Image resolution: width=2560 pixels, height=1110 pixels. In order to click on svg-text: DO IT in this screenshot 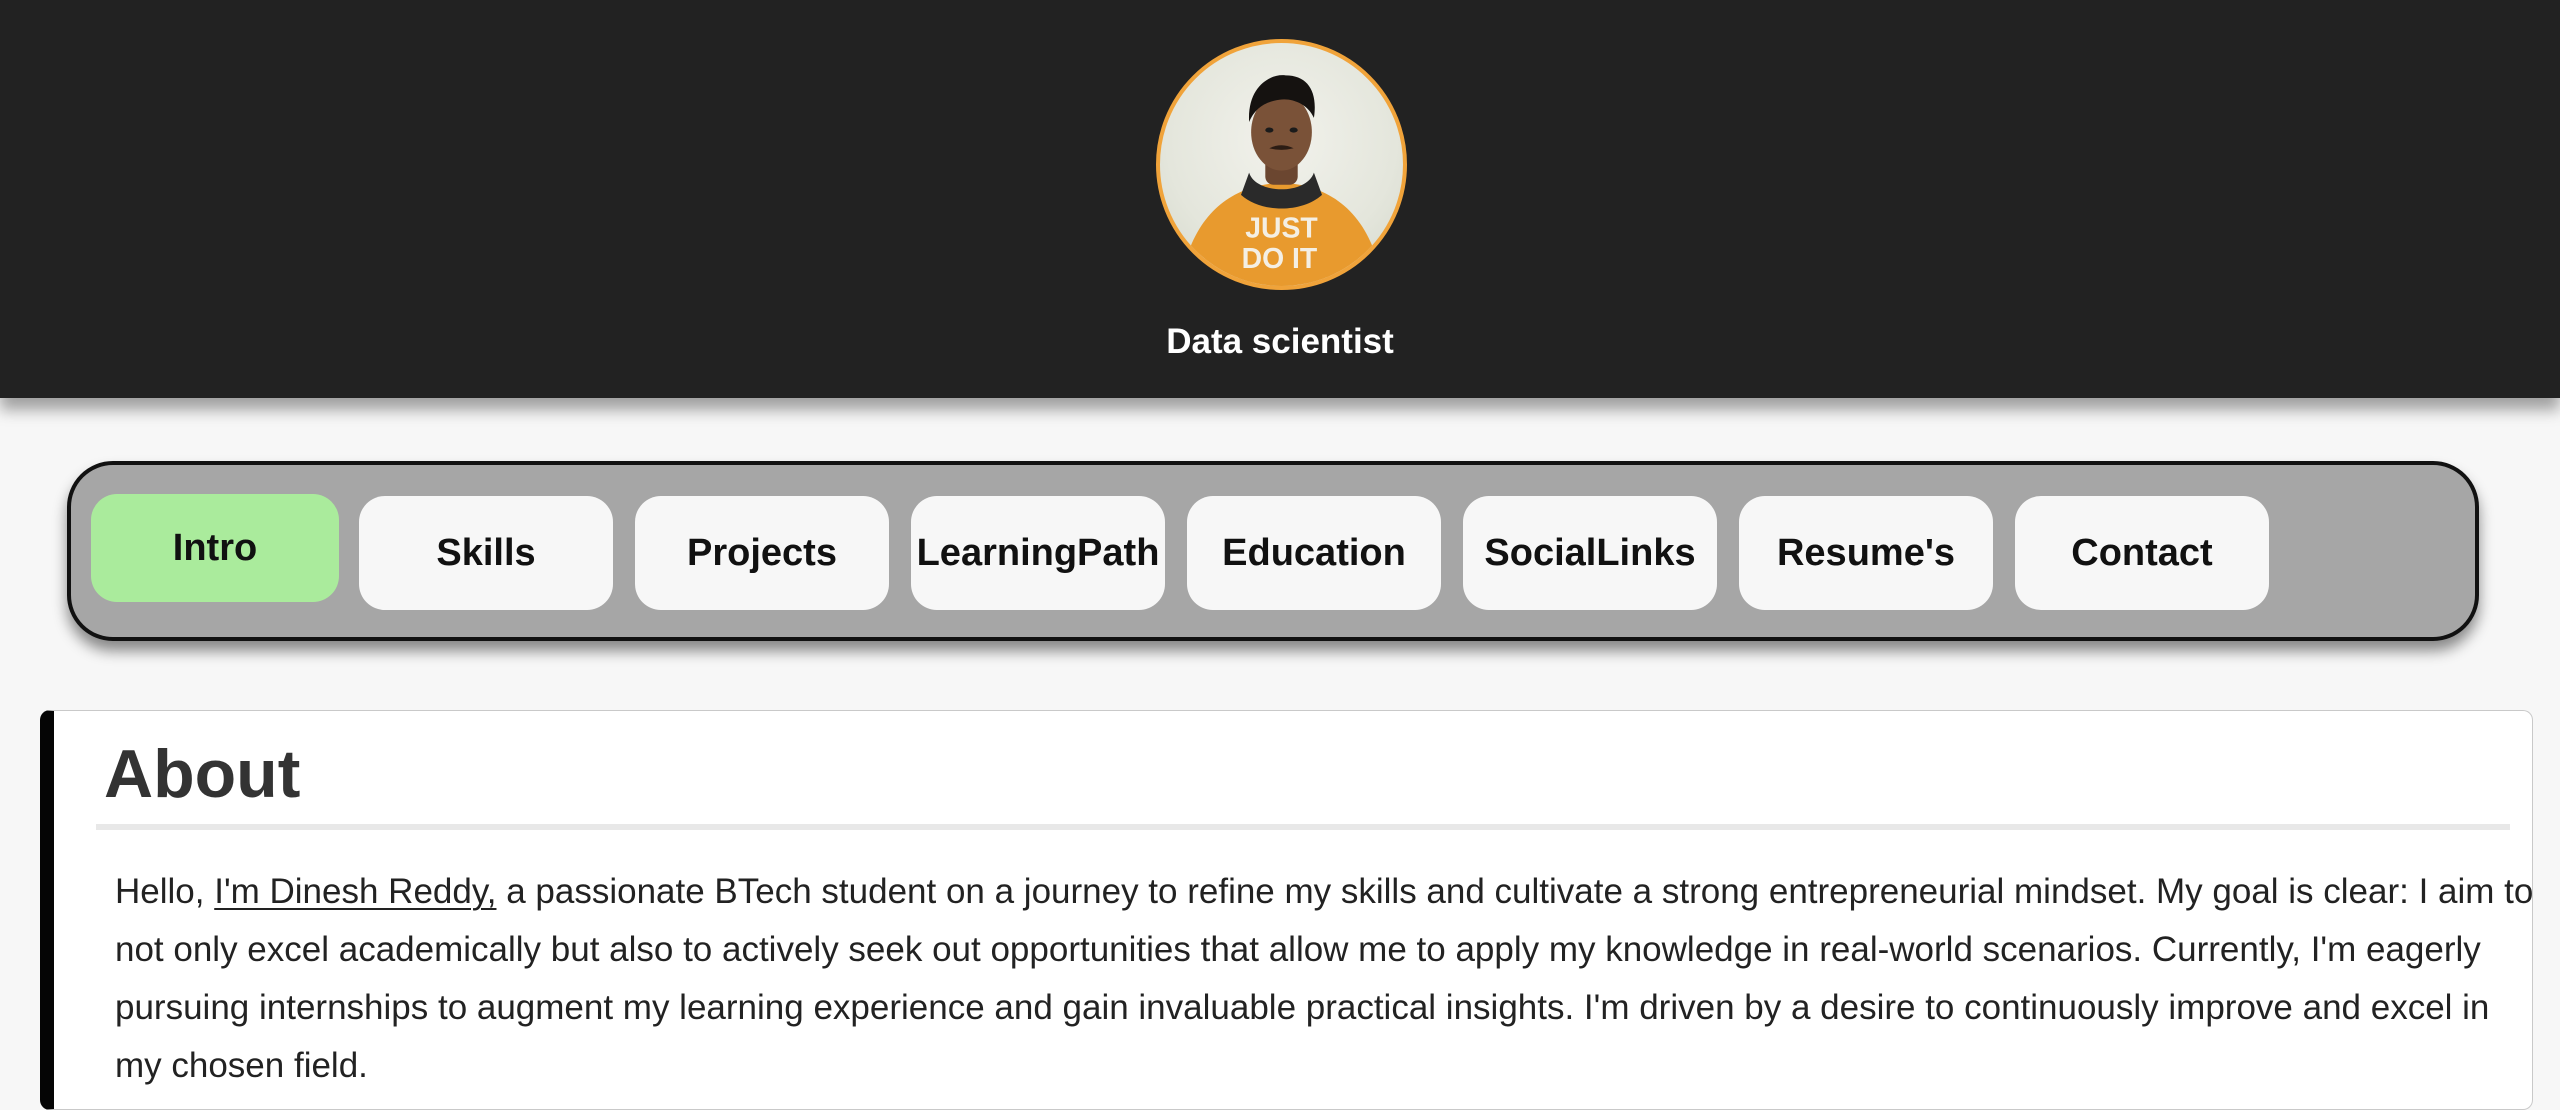, I will do `click(1280, 259)`.